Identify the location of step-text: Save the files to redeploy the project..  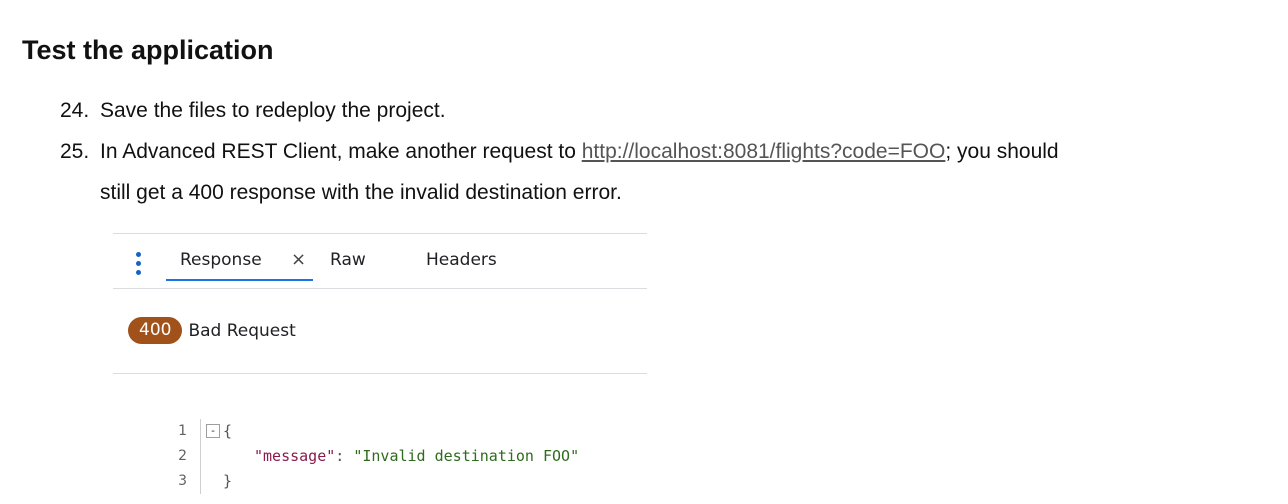
(273, 110).